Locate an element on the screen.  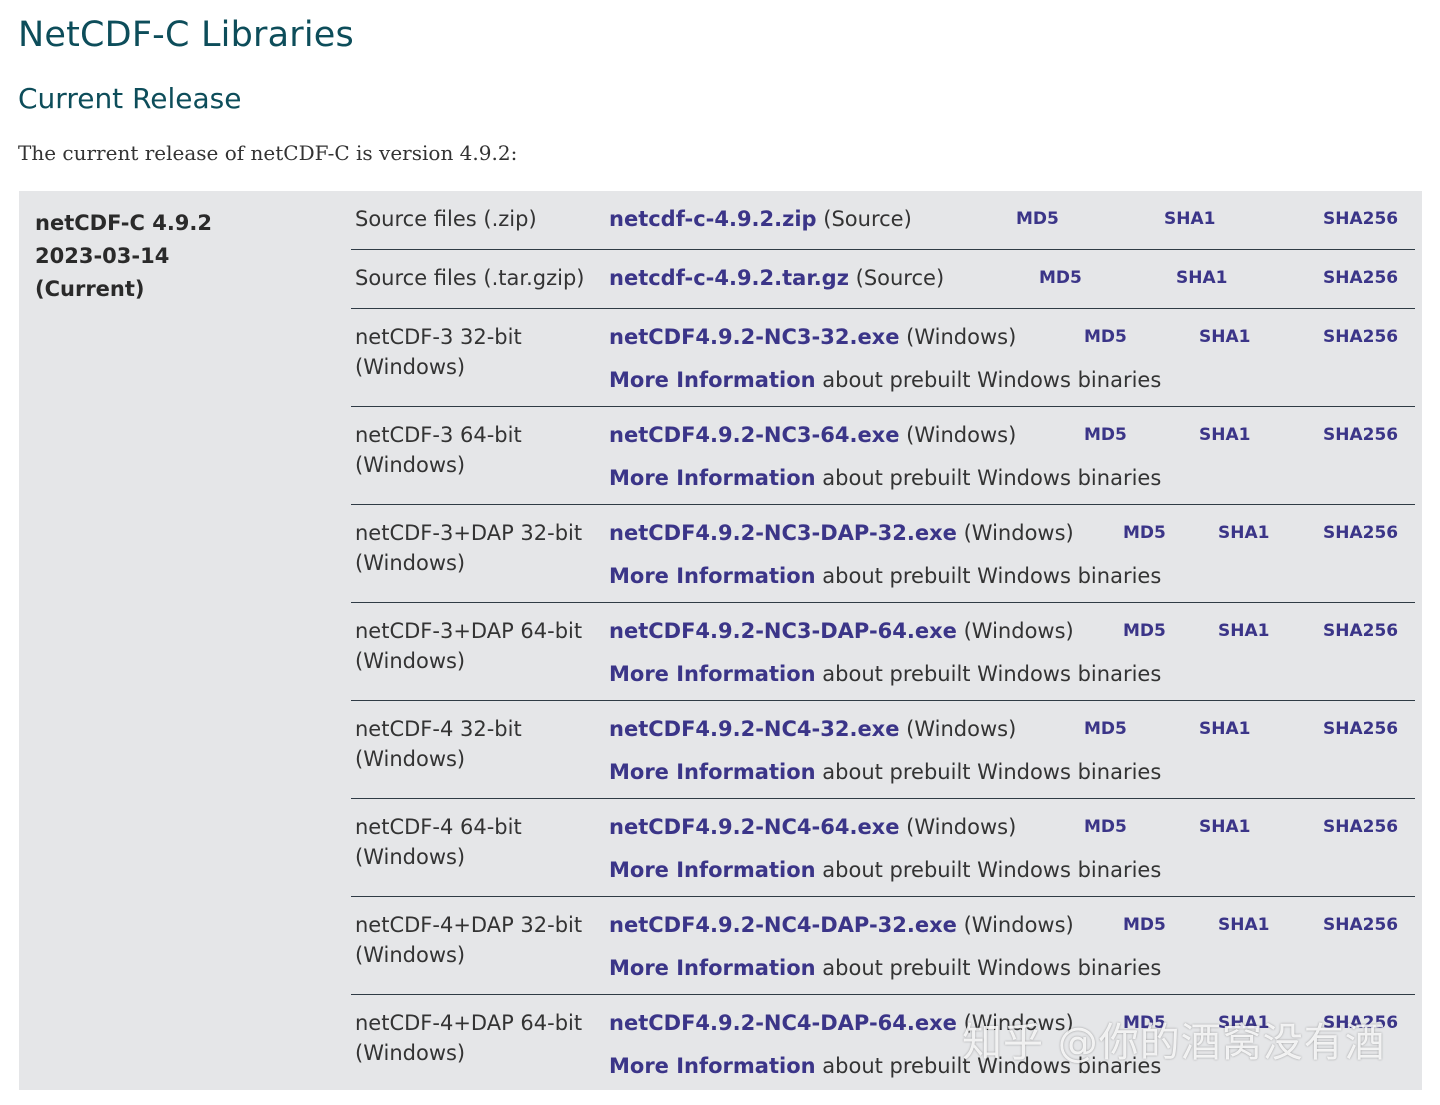
release-date: 2023-03-14 is located at coordinates (102, 256).